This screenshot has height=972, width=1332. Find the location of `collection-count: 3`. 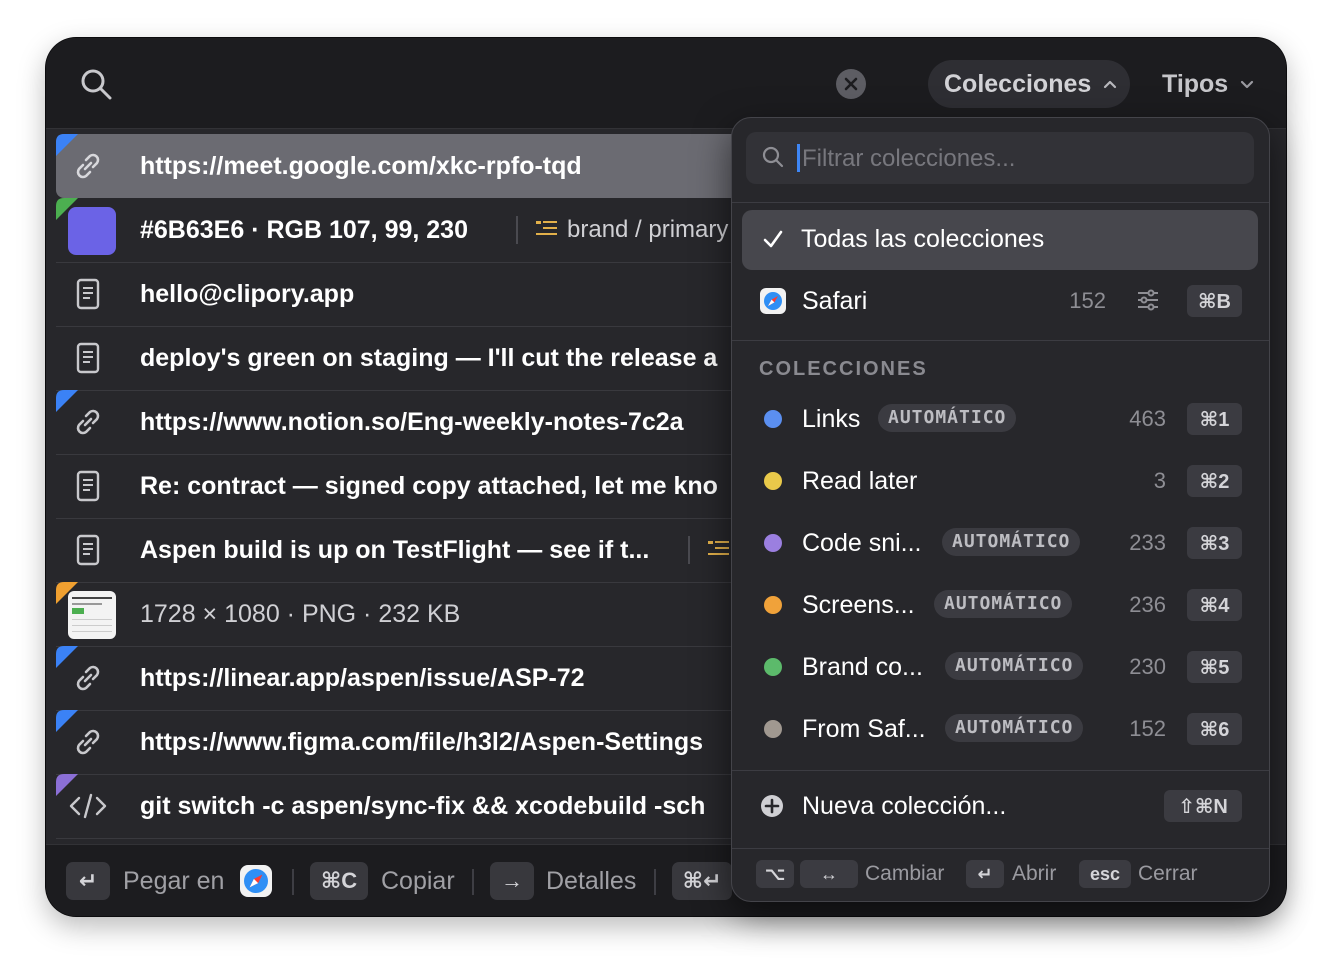

collection-count: 3 is located at coordinates (1159, 480).